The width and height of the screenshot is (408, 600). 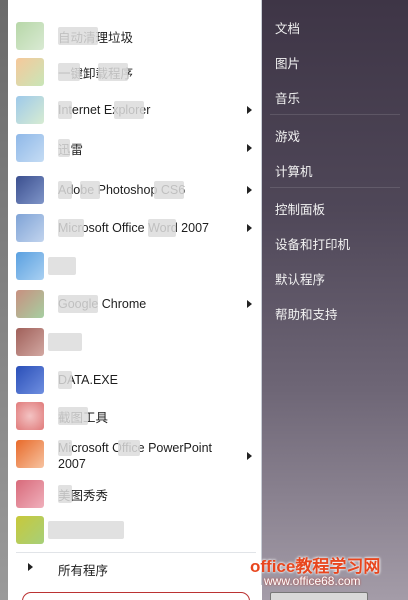 I want to click on program-item-snipping-tool: 截图工具, so click(x=135, y=416).